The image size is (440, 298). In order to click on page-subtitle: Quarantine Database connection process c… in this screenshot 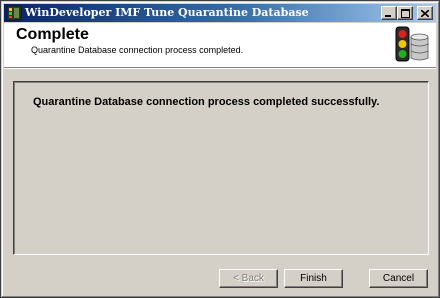, I will do `click(137, 50)`.